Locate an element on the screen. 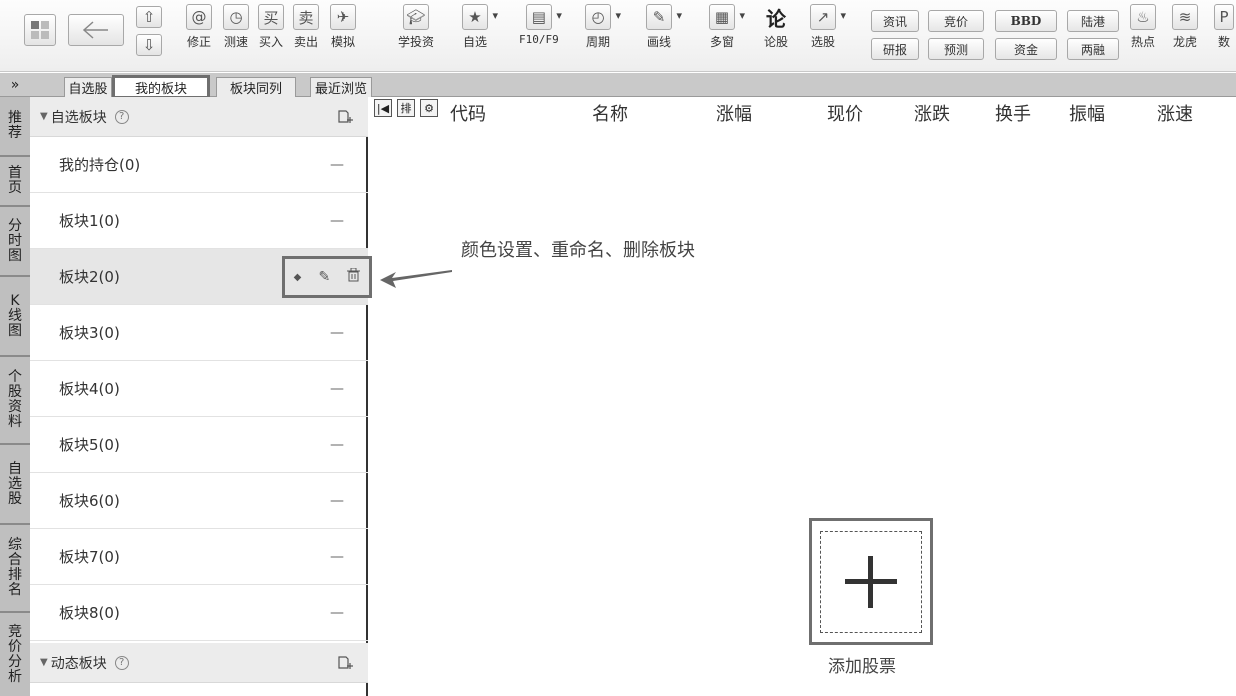 This screenshot has width=1236, height=696. col-name: 名称 is located at coordinates (610, 113).